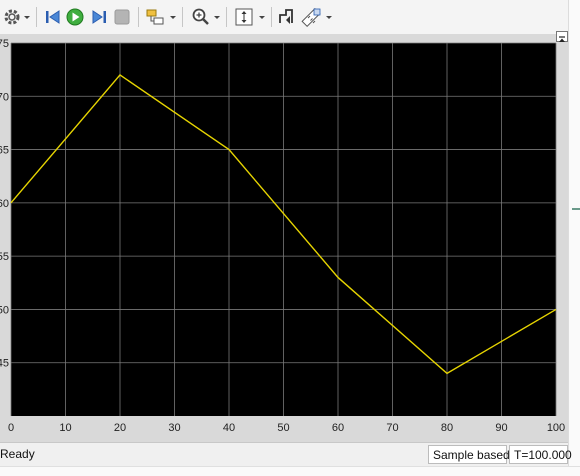 This screenshot has width=580, height=476. Describe the element at coordinates (17, 454) in the screenshot. I see `status-text: Ready` at that location.